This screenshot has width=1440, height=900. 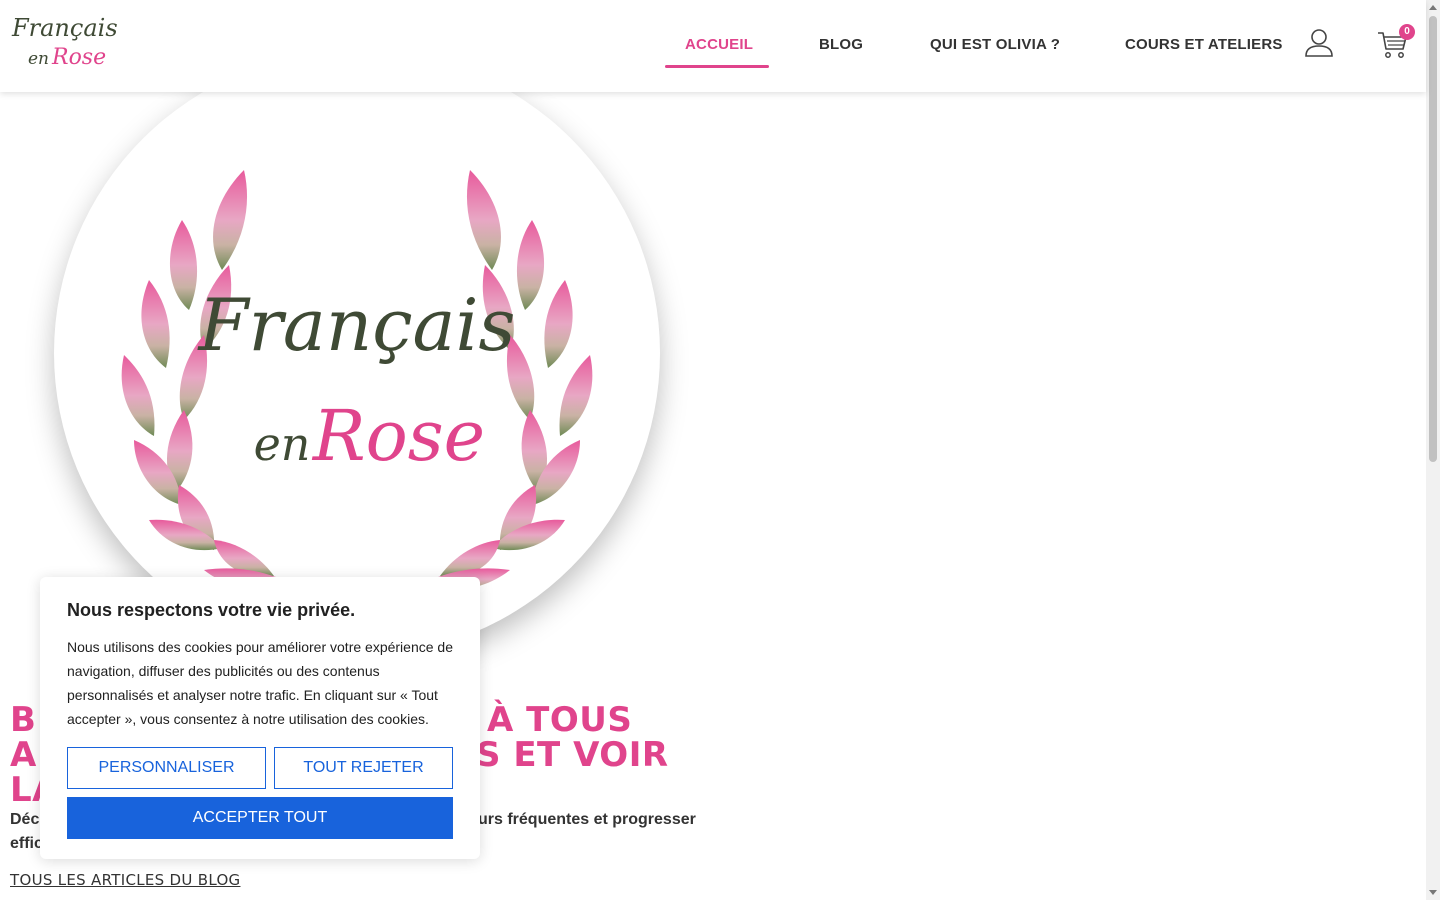 I want to click on site-logo: Français en Rose, so click(x=69, y=39).